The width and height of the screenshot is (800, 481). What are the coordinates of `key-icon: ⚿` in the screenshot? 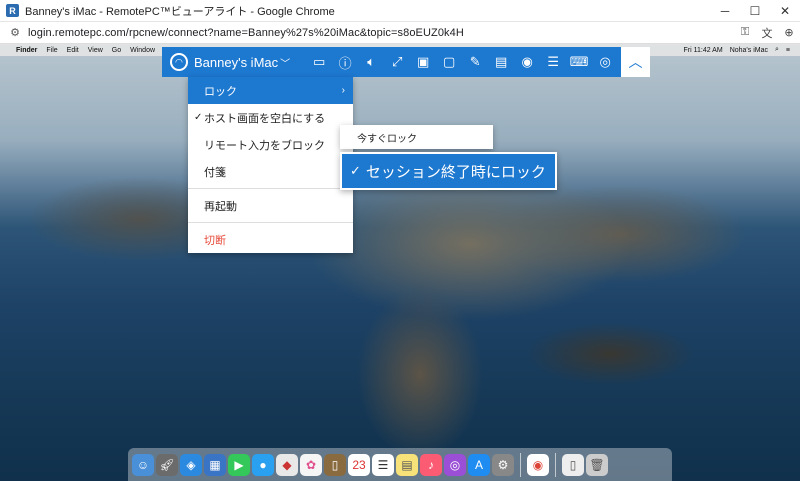 It's located at (745, 32).